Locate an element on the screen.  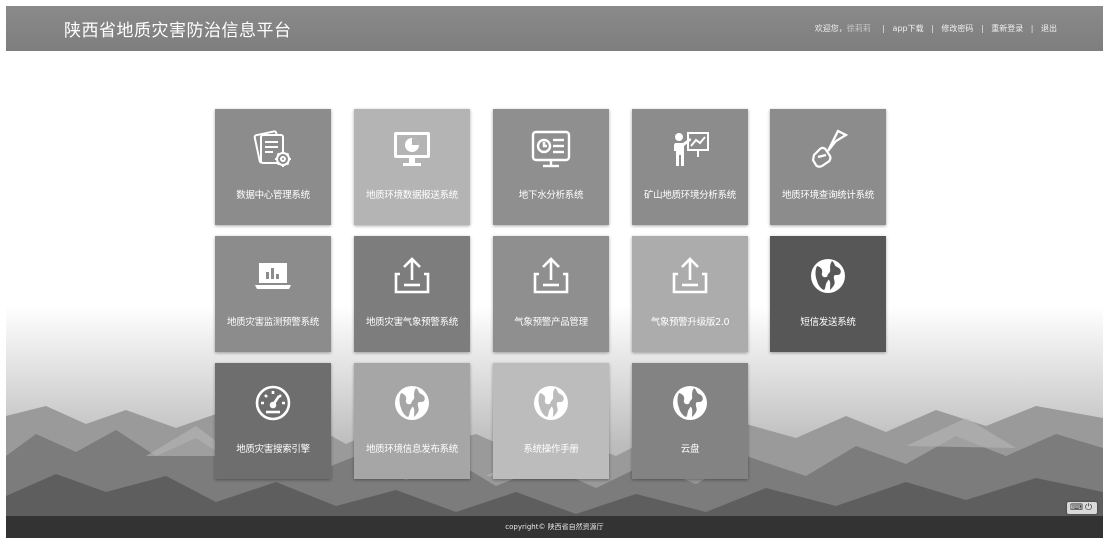
keyboard-icon: ⌨ is located at coordinates (1076, 508).